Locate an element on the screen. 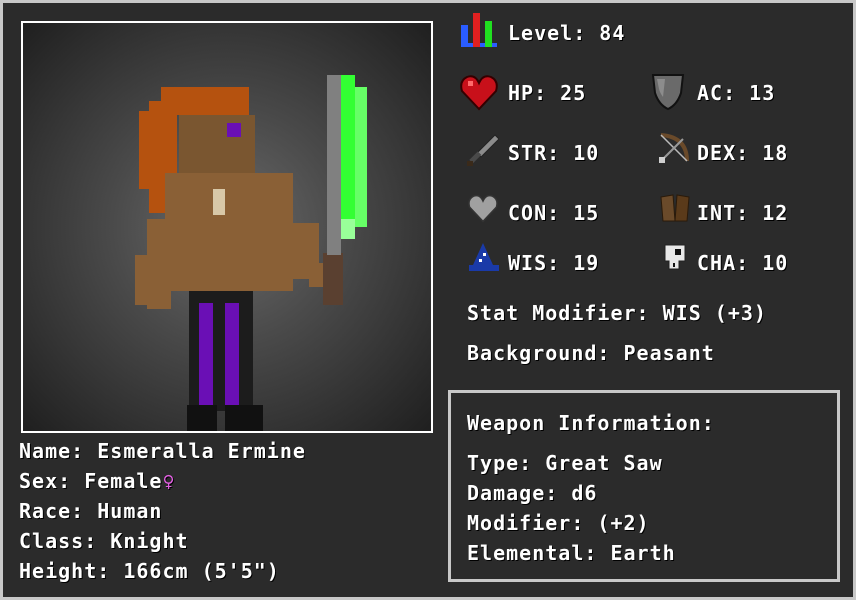 This screenshot has width=856, height=600. weapon-type-row: Type: Great Saw is located at coordinates (565, 463).